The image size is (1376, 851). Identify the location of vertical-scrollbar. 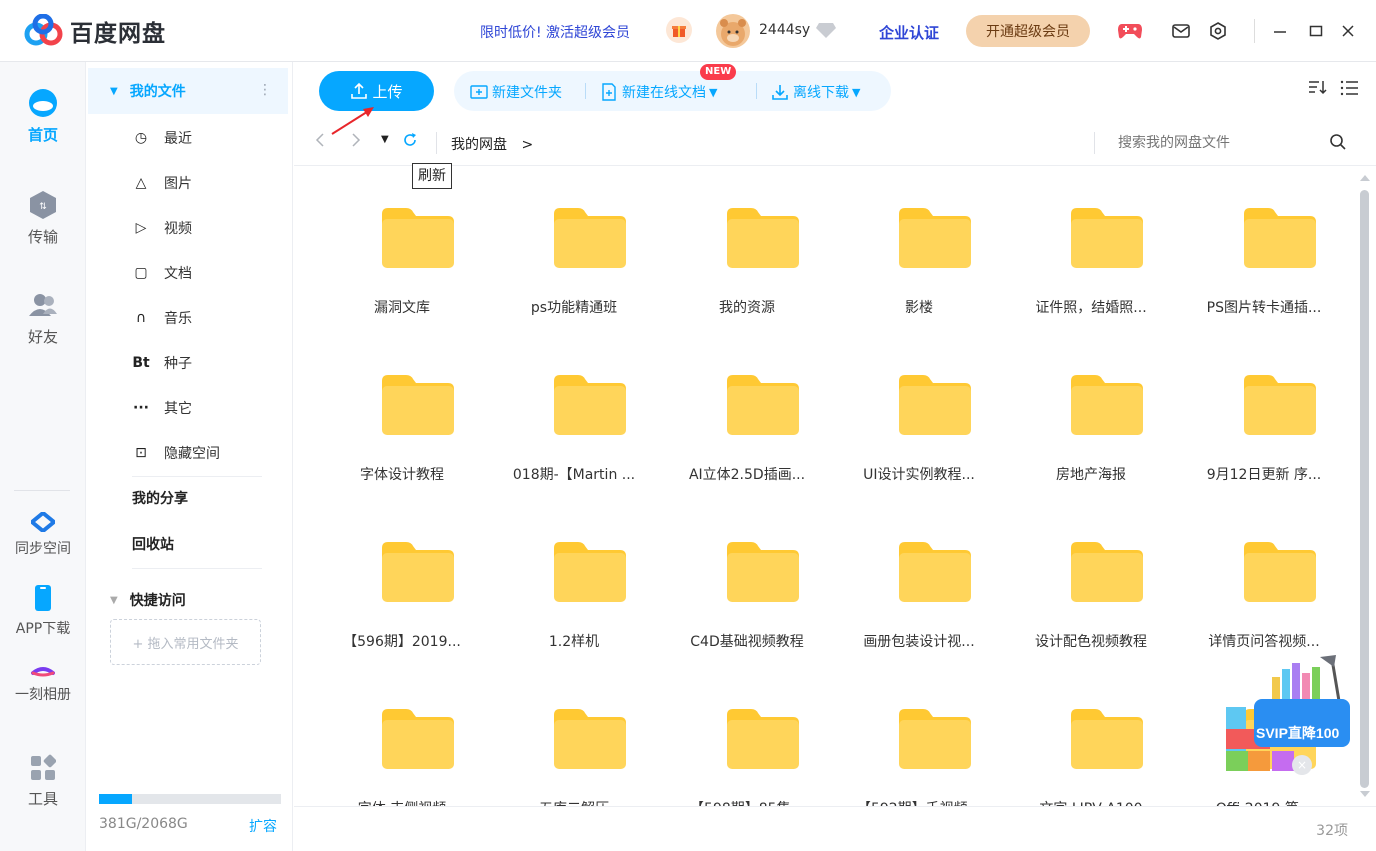
(1366, 487).